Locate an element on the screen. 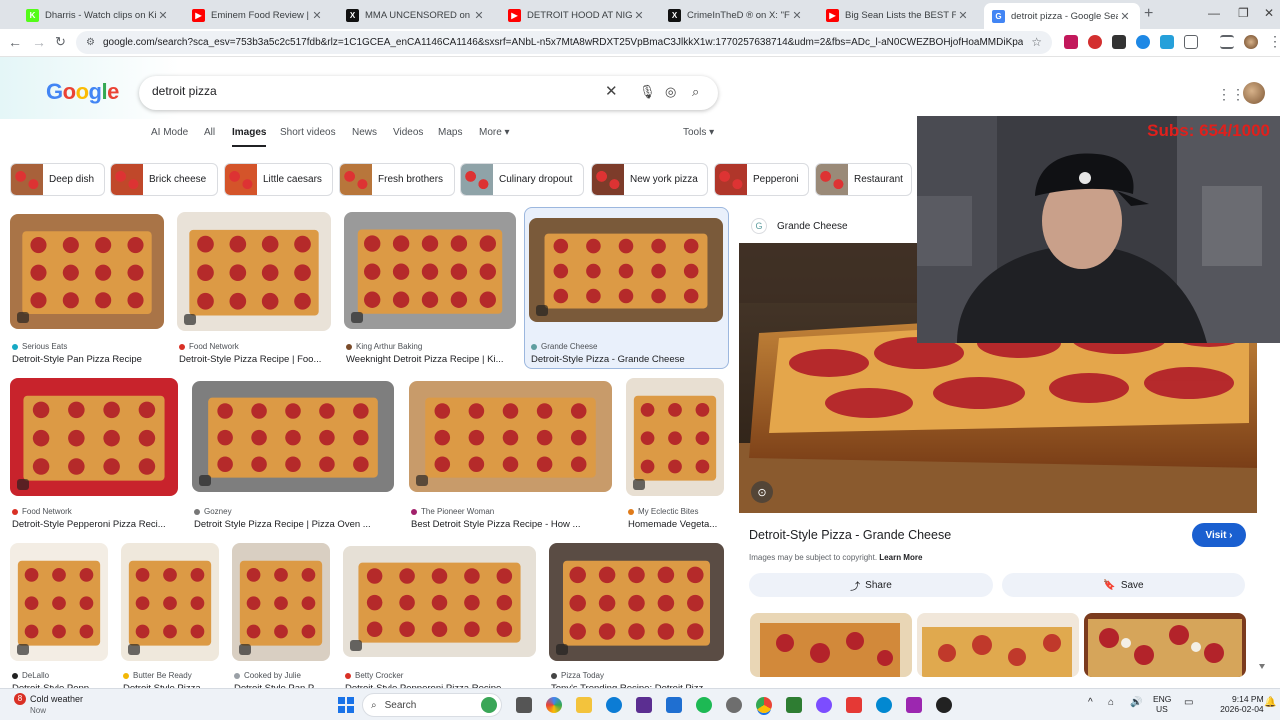 The image size is (1280, 720). result-source: Pizza Today is located at coordinates (577, 675).